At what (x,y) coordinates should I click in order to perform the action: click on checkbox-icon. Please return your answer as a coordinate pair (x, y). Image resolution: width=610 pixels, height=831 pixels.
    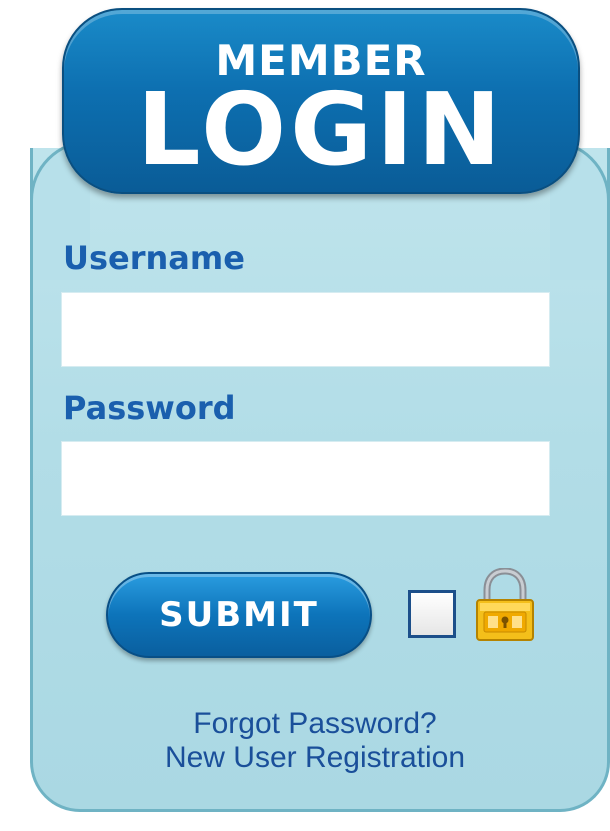
    Looking at the image, I should click on (432, 614).